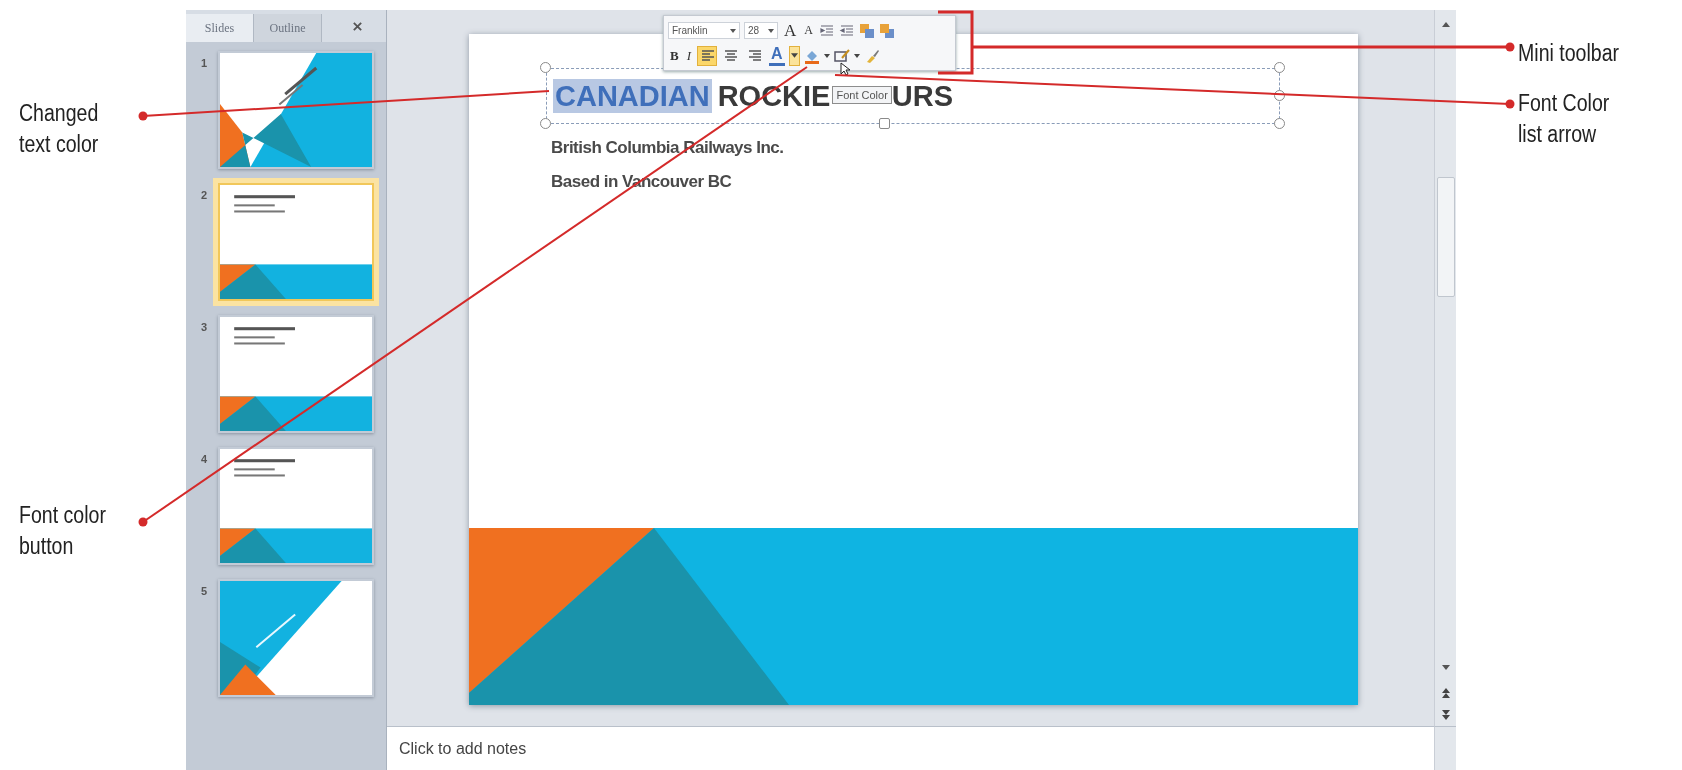  What do you see at coordinates (1445, 693) in the screenshot?
I see `previous-slide-icon` at bounding box center [1445, 693].